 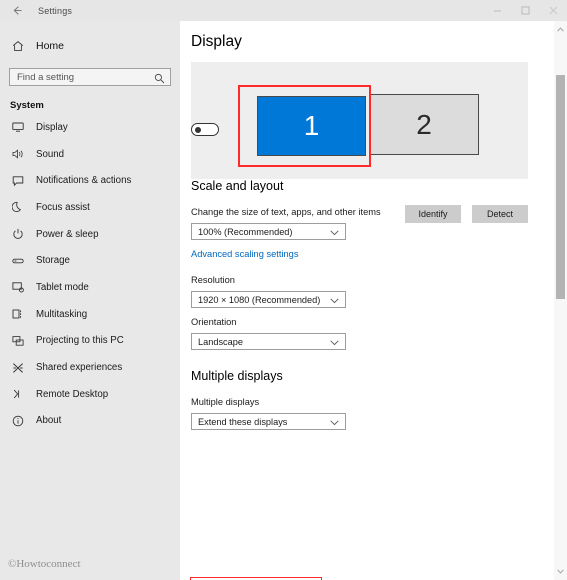 I want to click on sidebar-item-focus-assist: Focus assist, so click(x=90, y=207).